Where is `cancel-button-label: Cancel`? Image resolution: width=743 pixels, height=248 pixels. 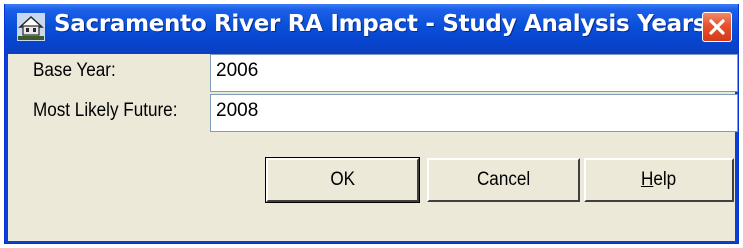
cancel-button-label: Cancel is located at coordinates (503, 179).